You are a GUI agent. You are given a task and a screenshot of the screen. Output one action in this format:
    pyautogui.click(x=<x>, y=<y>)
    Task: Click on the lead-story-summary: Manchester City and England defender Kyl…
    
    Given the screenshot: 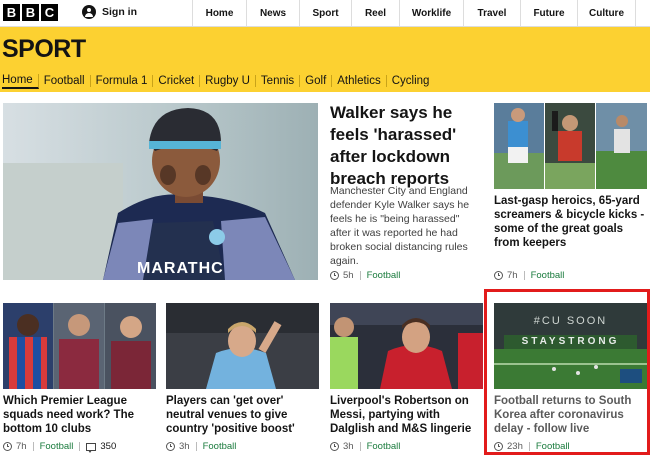 What is the action you would take?
    pyautogui.click(x=400, y=226)
    